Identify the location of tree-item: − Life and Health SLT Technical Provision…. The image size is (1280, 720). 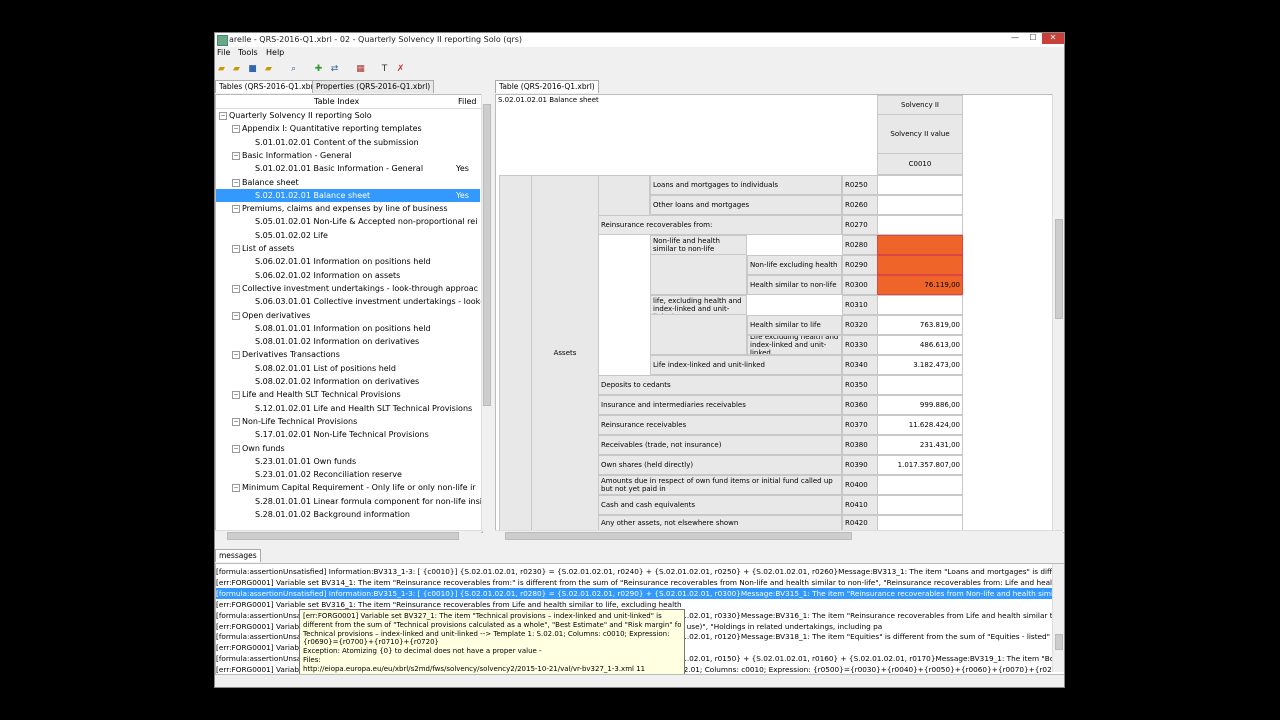
(348, 394).